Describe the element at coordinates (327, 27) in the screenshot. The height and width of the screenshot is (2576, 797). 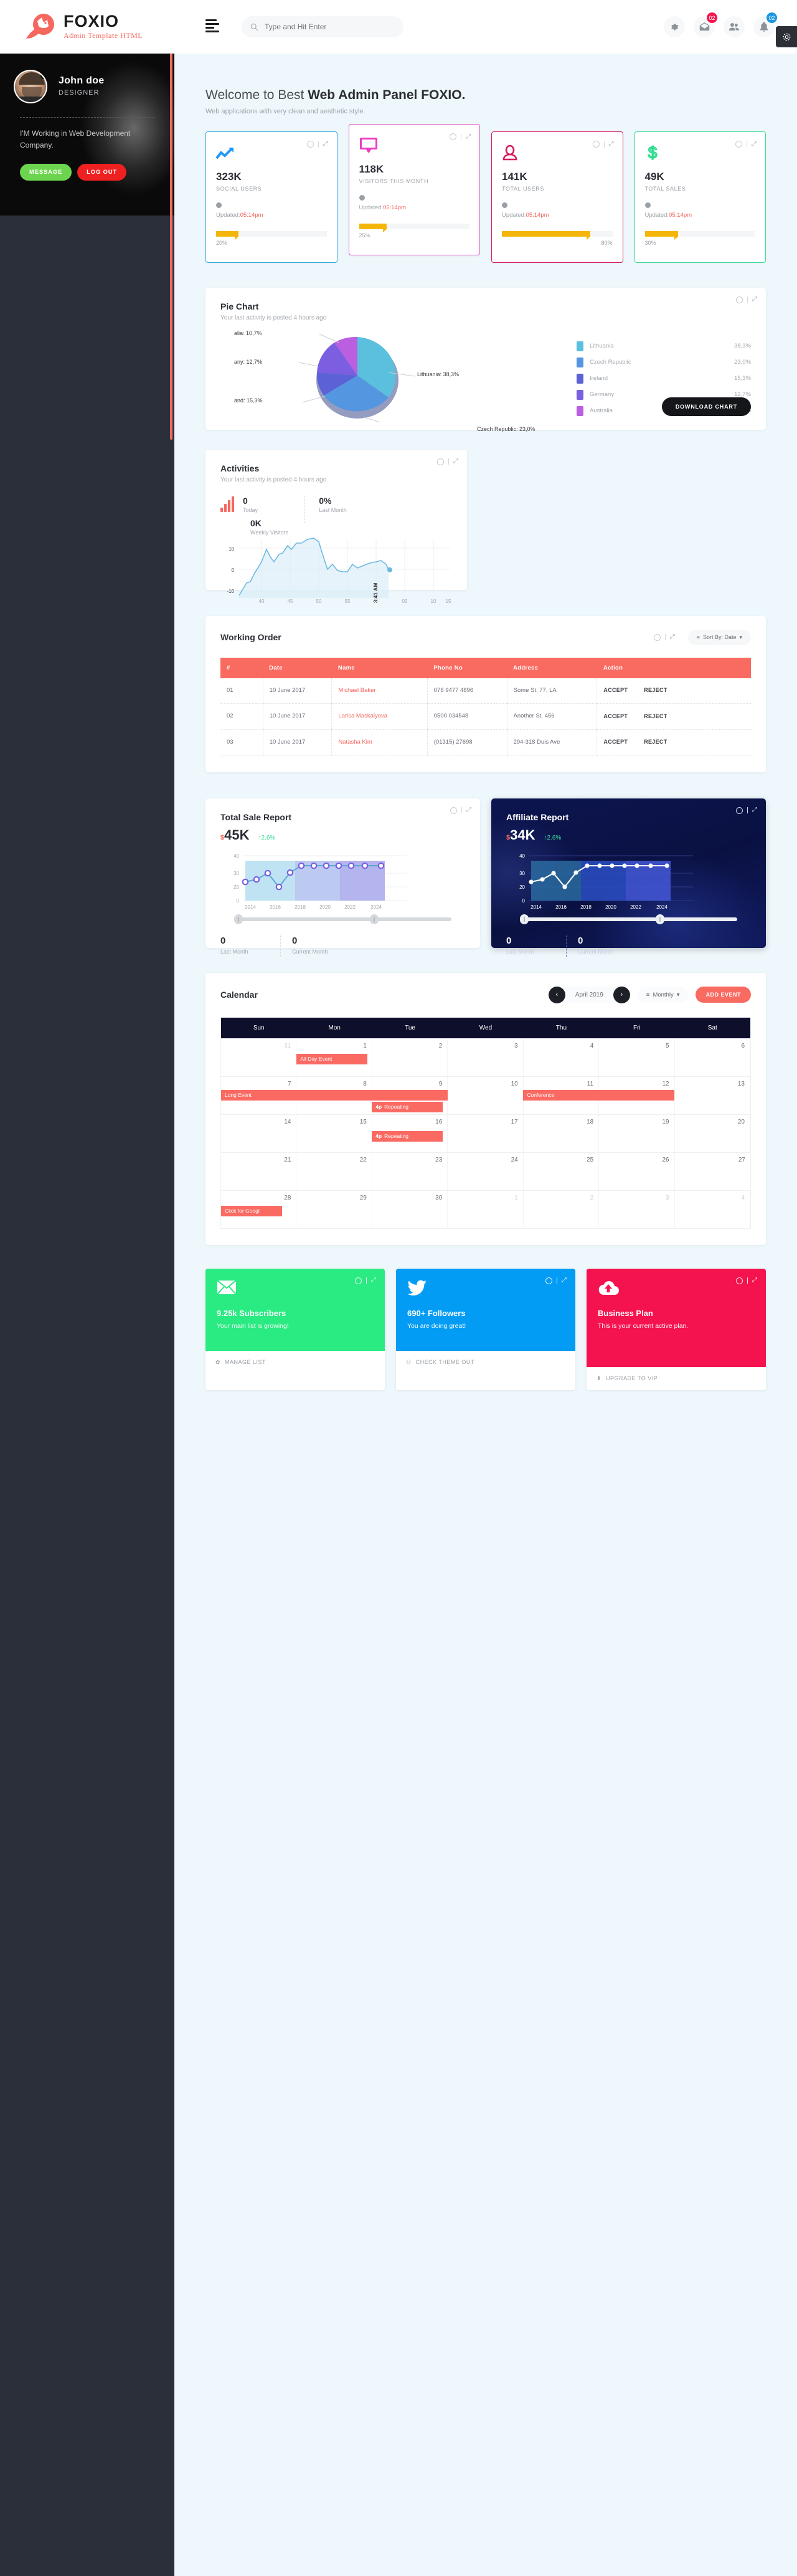
I see `search-input` at that location.